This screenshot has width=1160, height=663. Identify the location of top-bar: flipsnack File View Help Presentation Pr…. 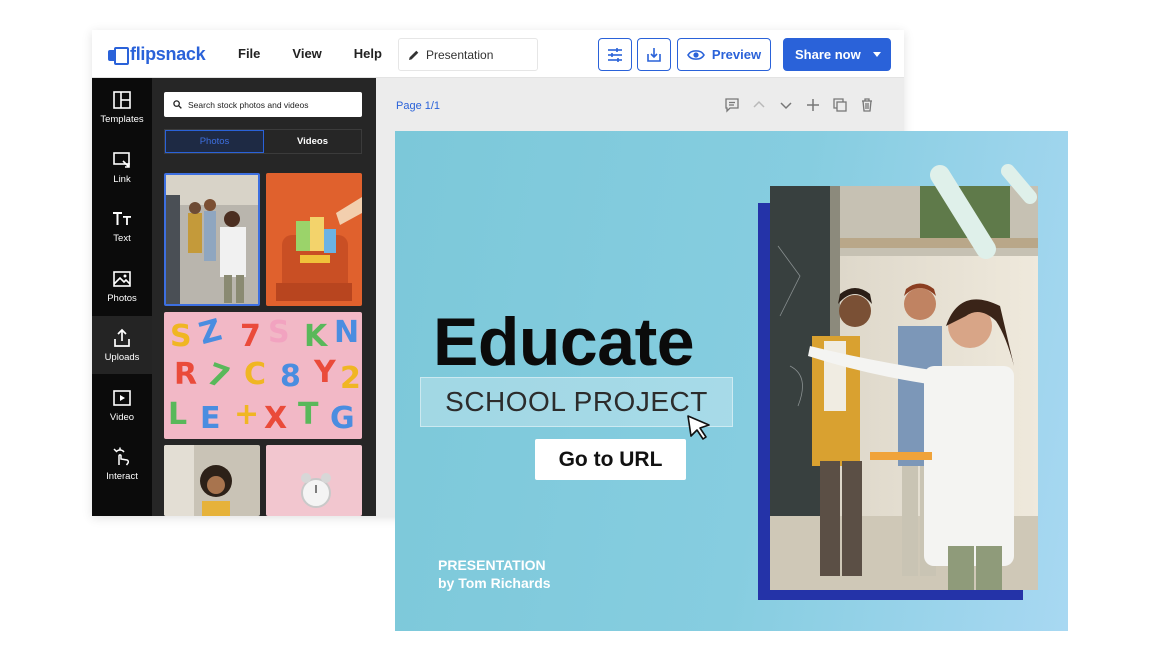
(498, 54).